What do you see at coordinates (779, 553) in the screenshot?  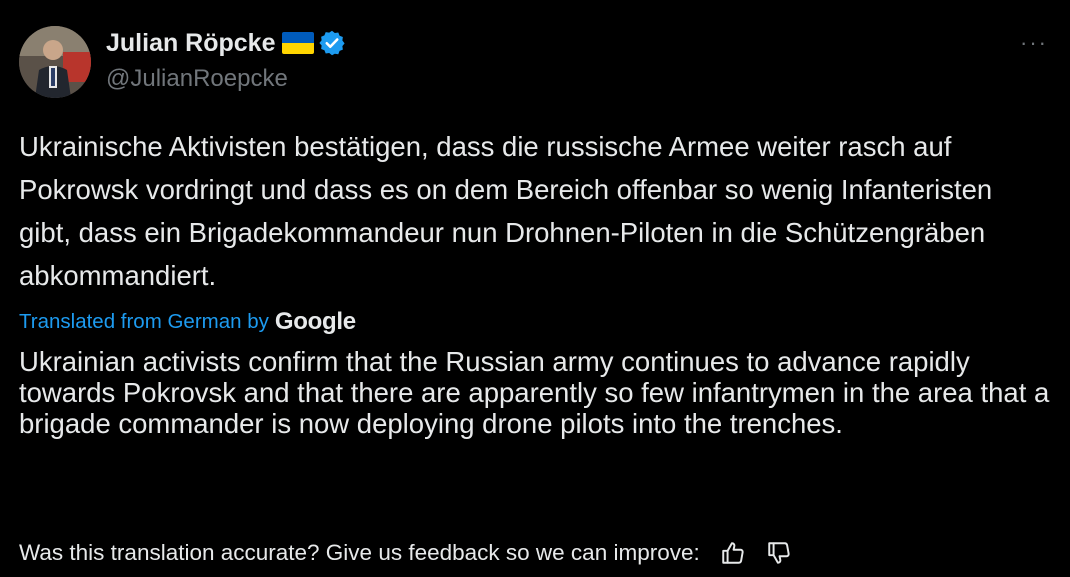 I see `thumbs-down-icon` at bounding box center [779, 553].